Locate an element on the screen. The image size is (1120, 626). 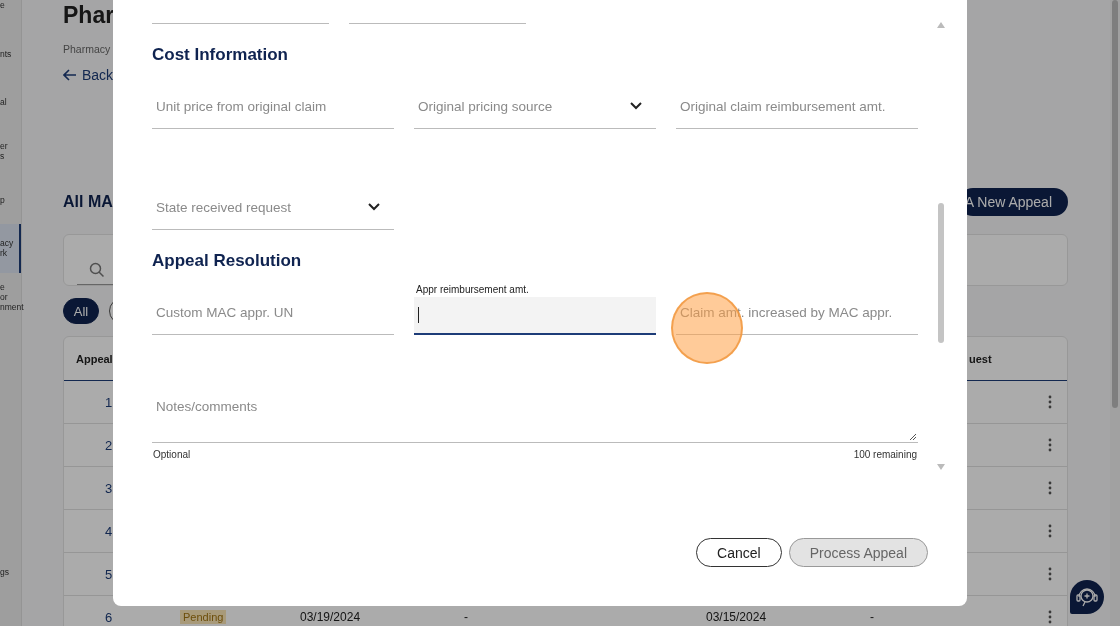
appeal-number: 6 is located at coordinates (122, 617).